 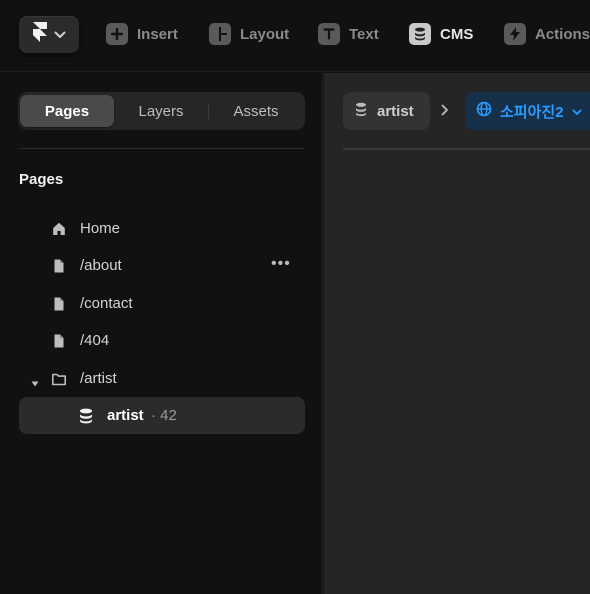 I want to click on locale-selector: 소피아진2, so click(x=527, y=111).